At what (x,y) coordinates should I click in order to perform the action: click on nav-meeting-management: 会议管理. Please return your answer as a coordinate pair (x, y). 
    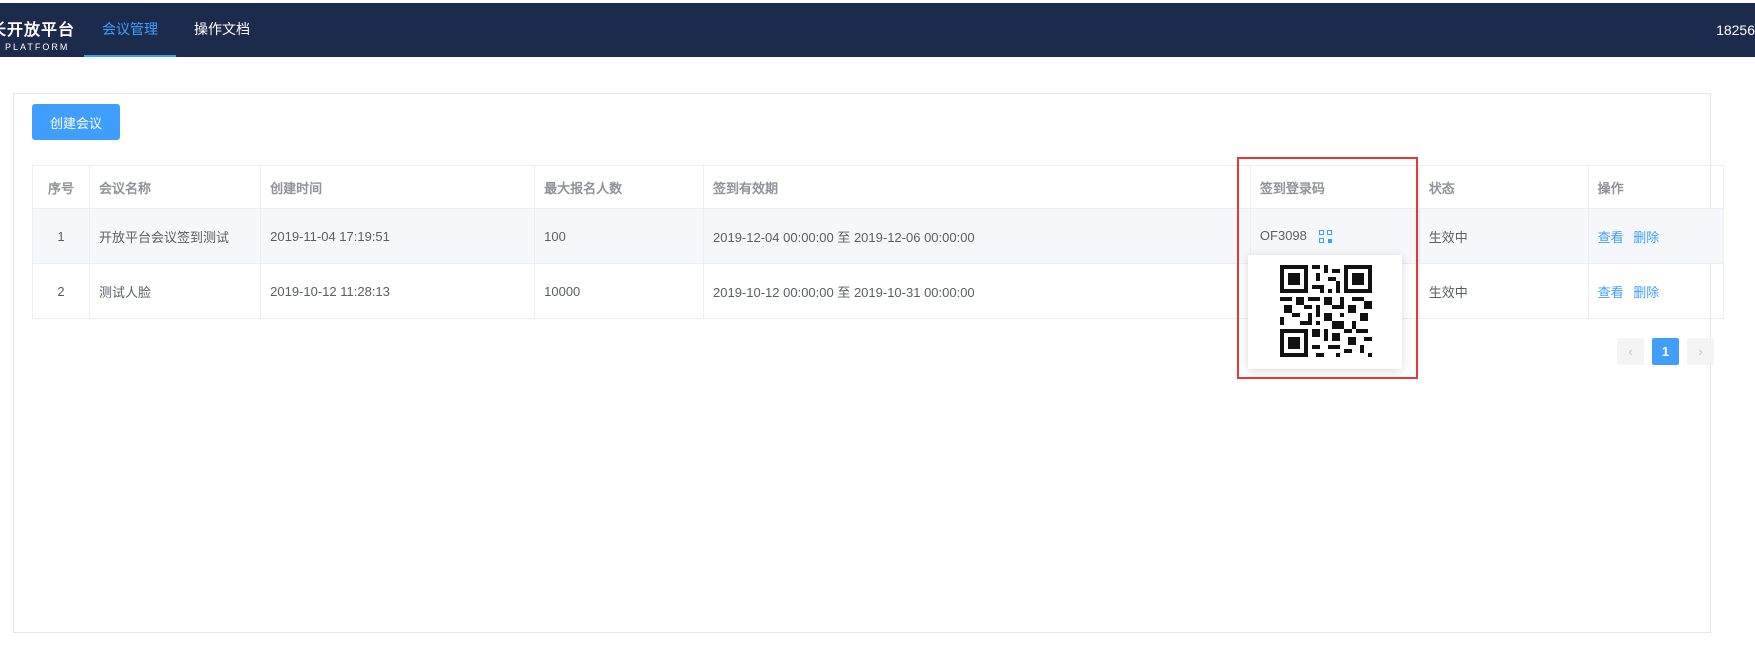
    Looking at the image, I should click on (130, 30).